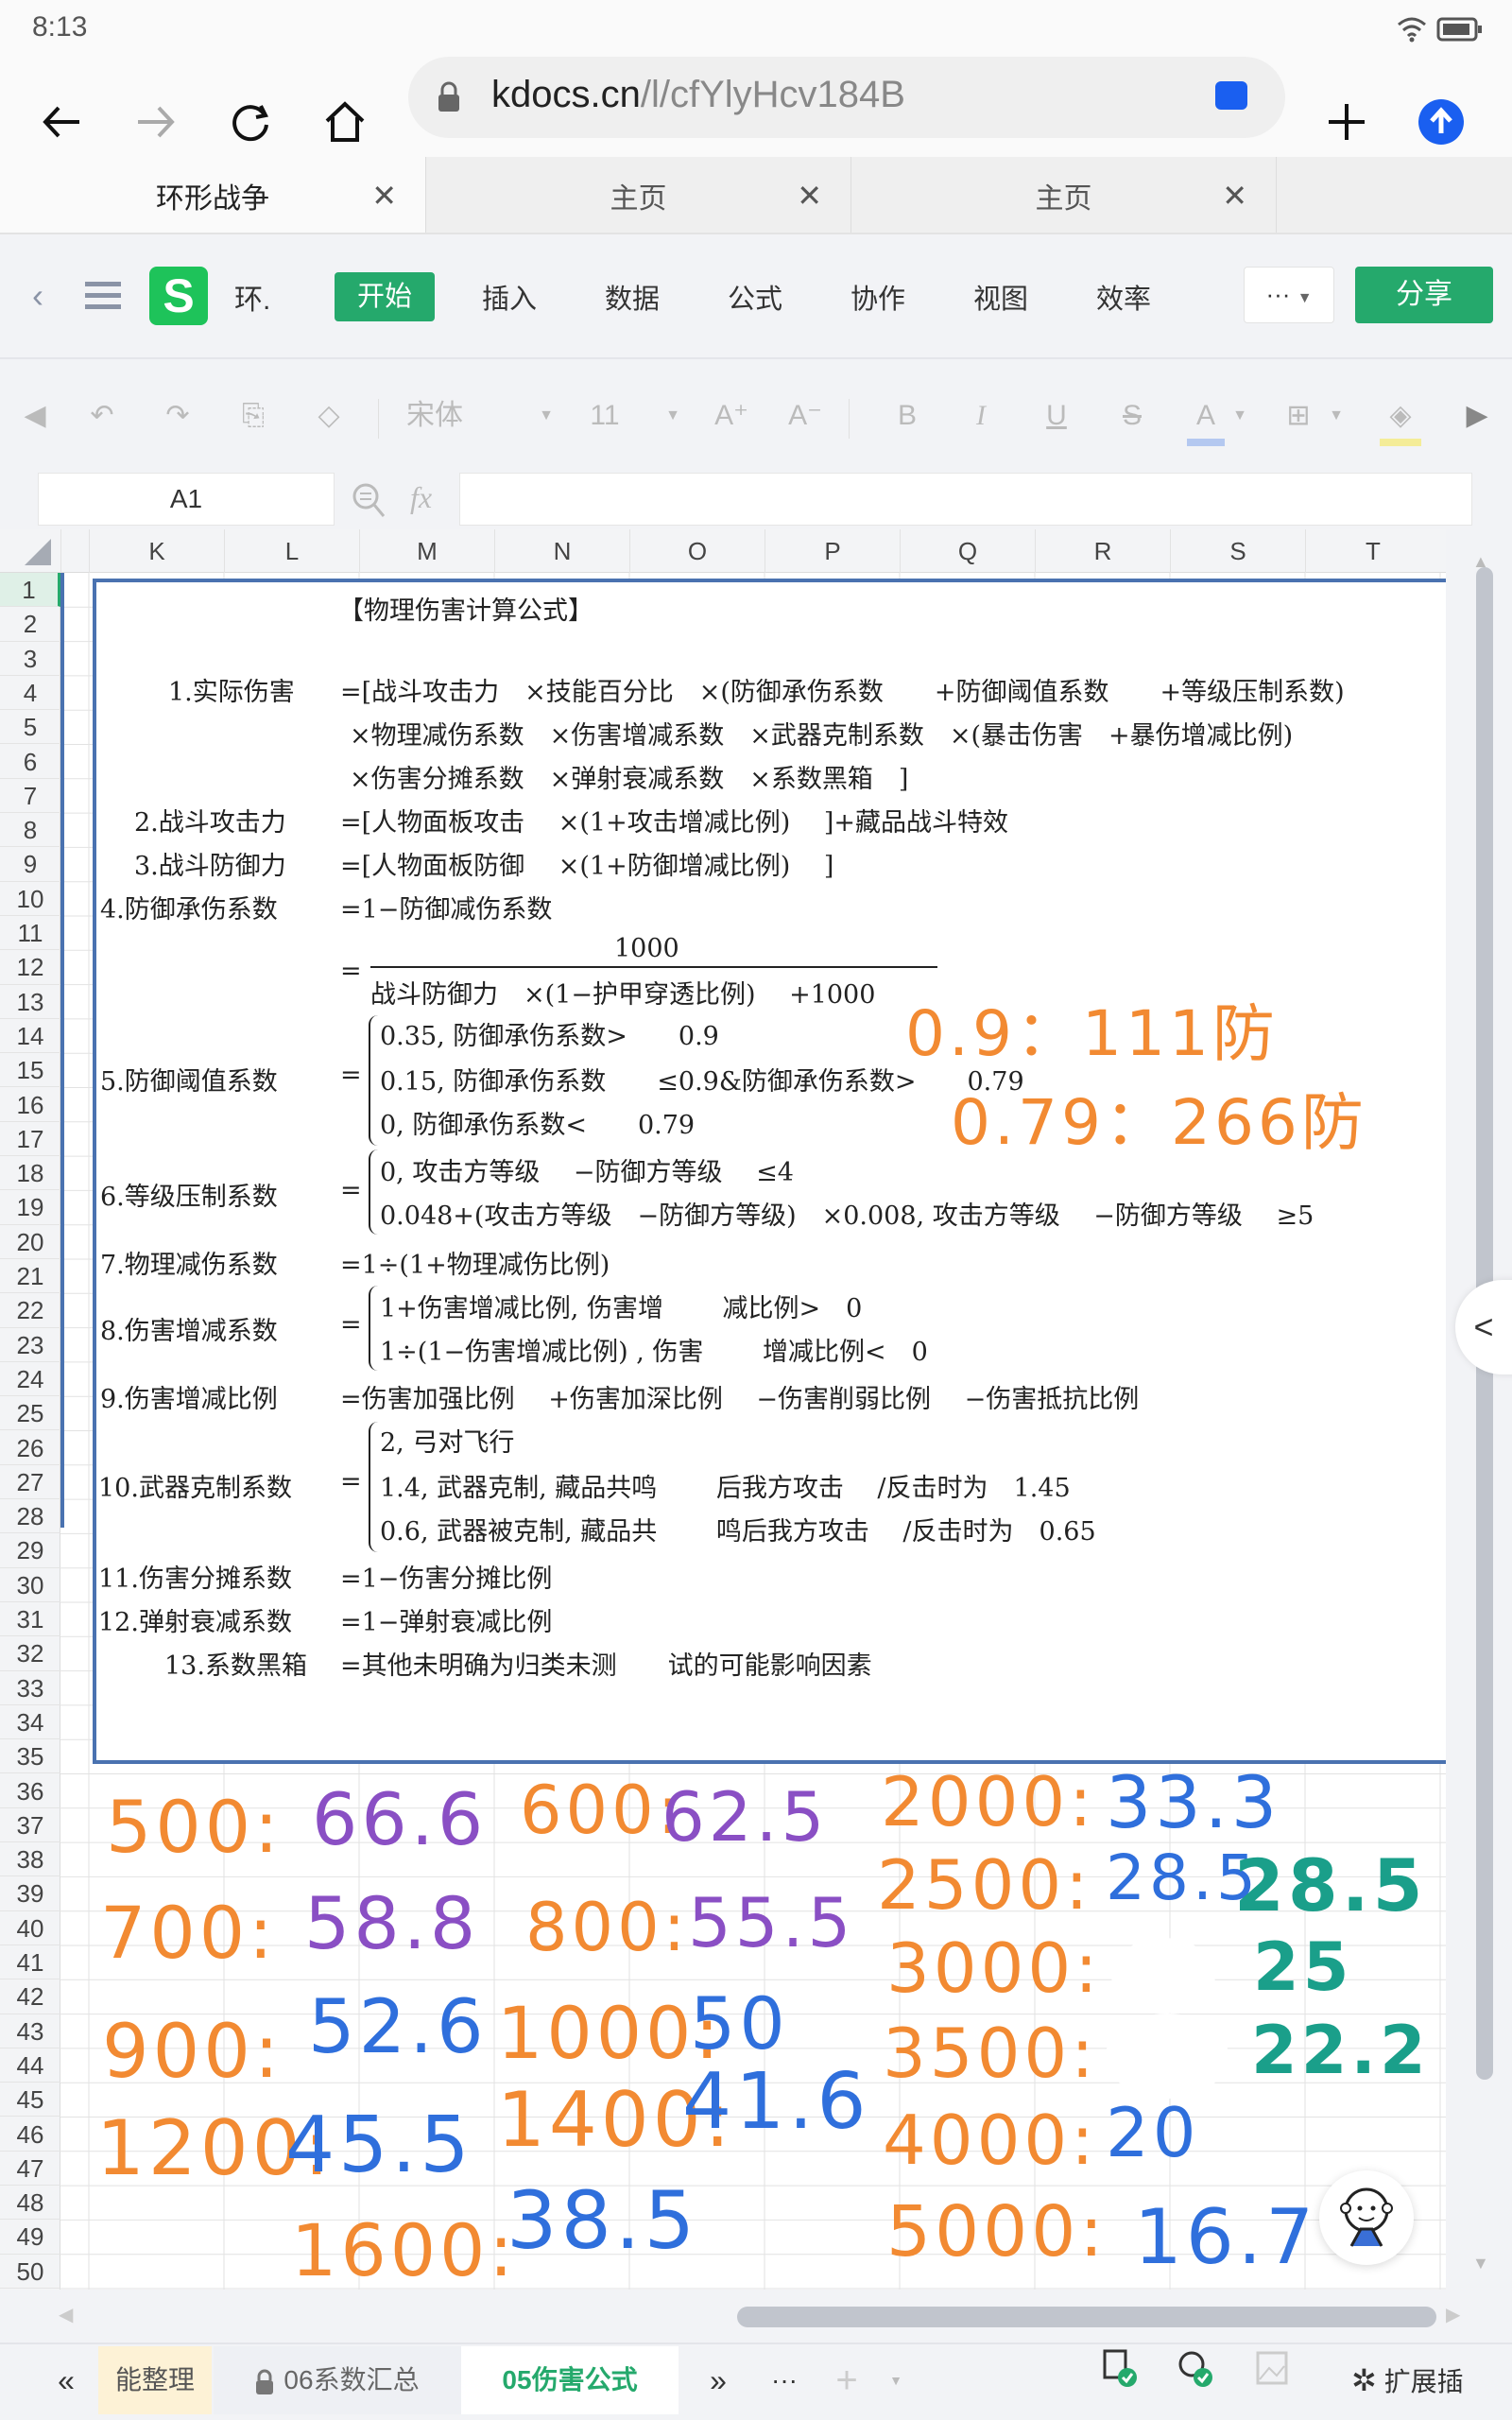 Image resolution: width=1512 pixels, height=2420 pixels. Describe the element at coordinates (30, 934) in the screenshot. I see `row-header: 11` at that location.